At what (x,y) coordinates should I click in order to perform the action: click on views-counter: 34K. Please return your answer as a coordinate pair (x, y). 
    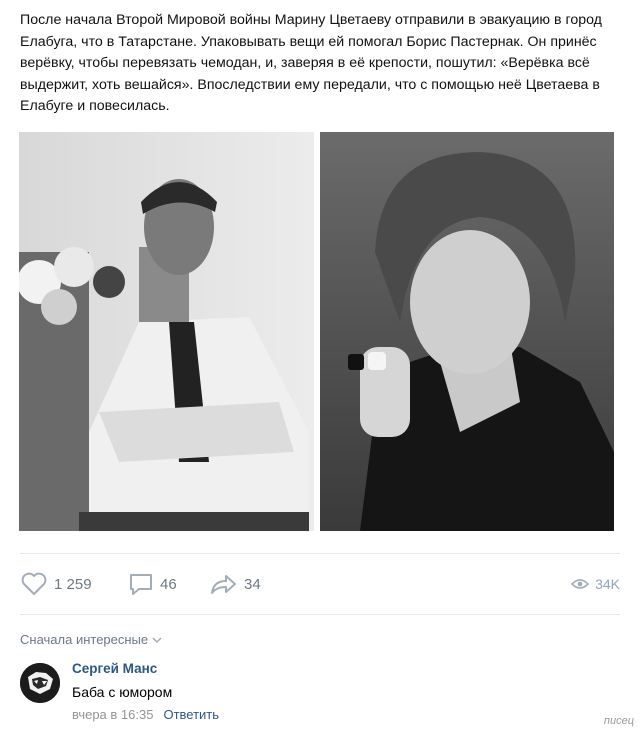
    Looking at the image, I should click on (595, 584).